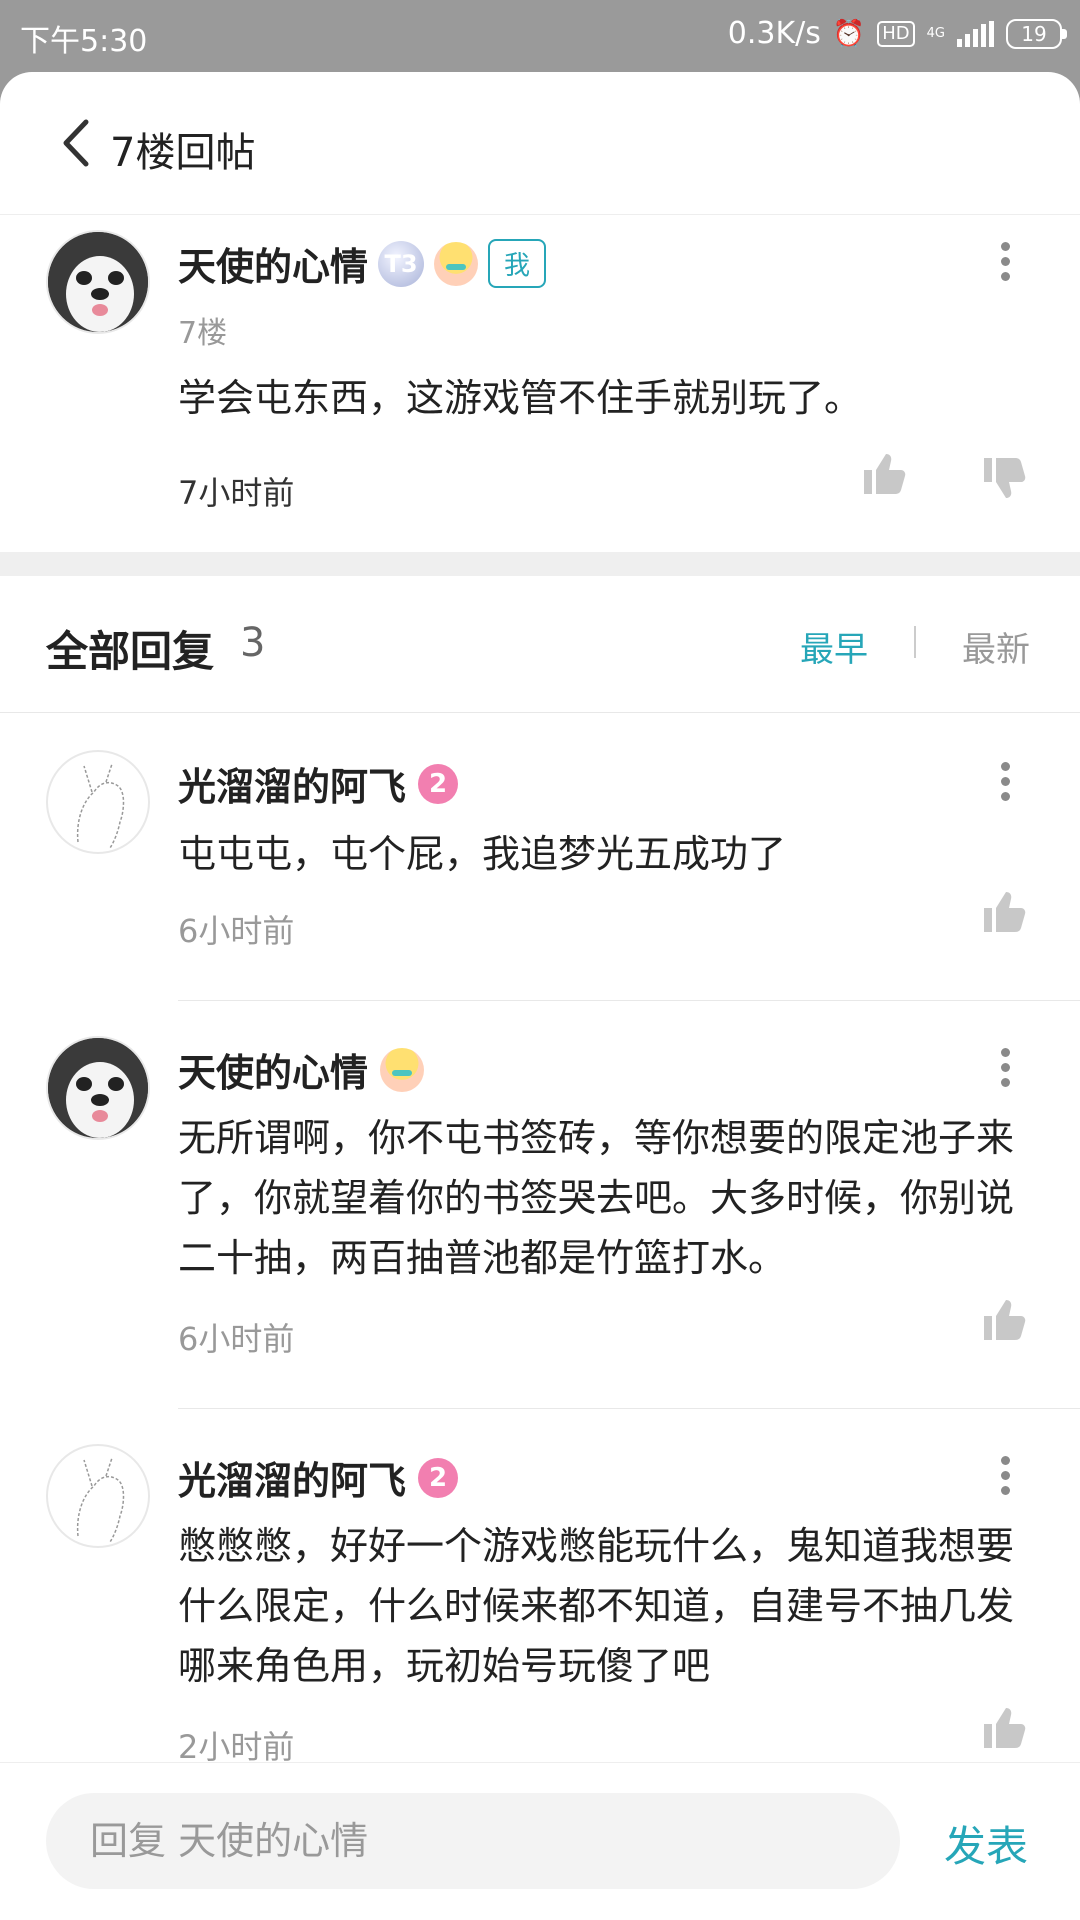 This screenshot has height=1920, width=1080. I want to click on publish-button: 发表, so click(986, 1843).